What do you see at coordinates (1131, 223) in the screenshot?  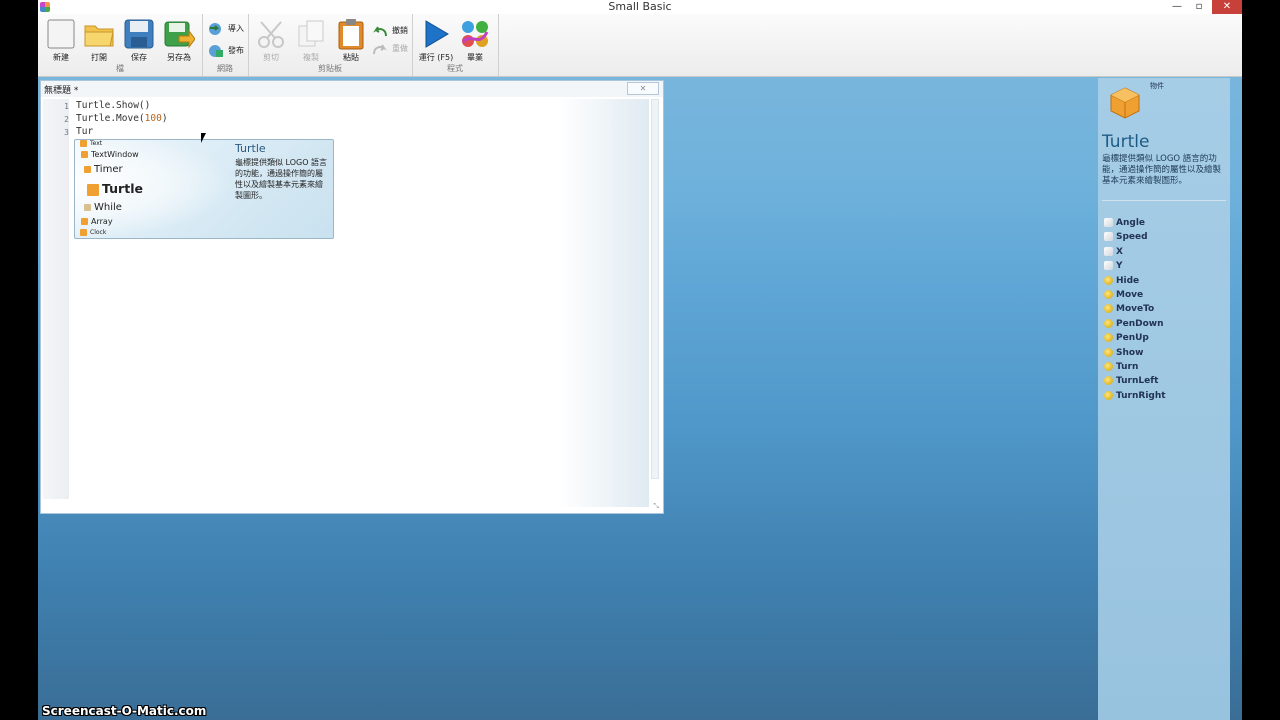 I see `member-label: Angle` at bounding box center [1131, 223].